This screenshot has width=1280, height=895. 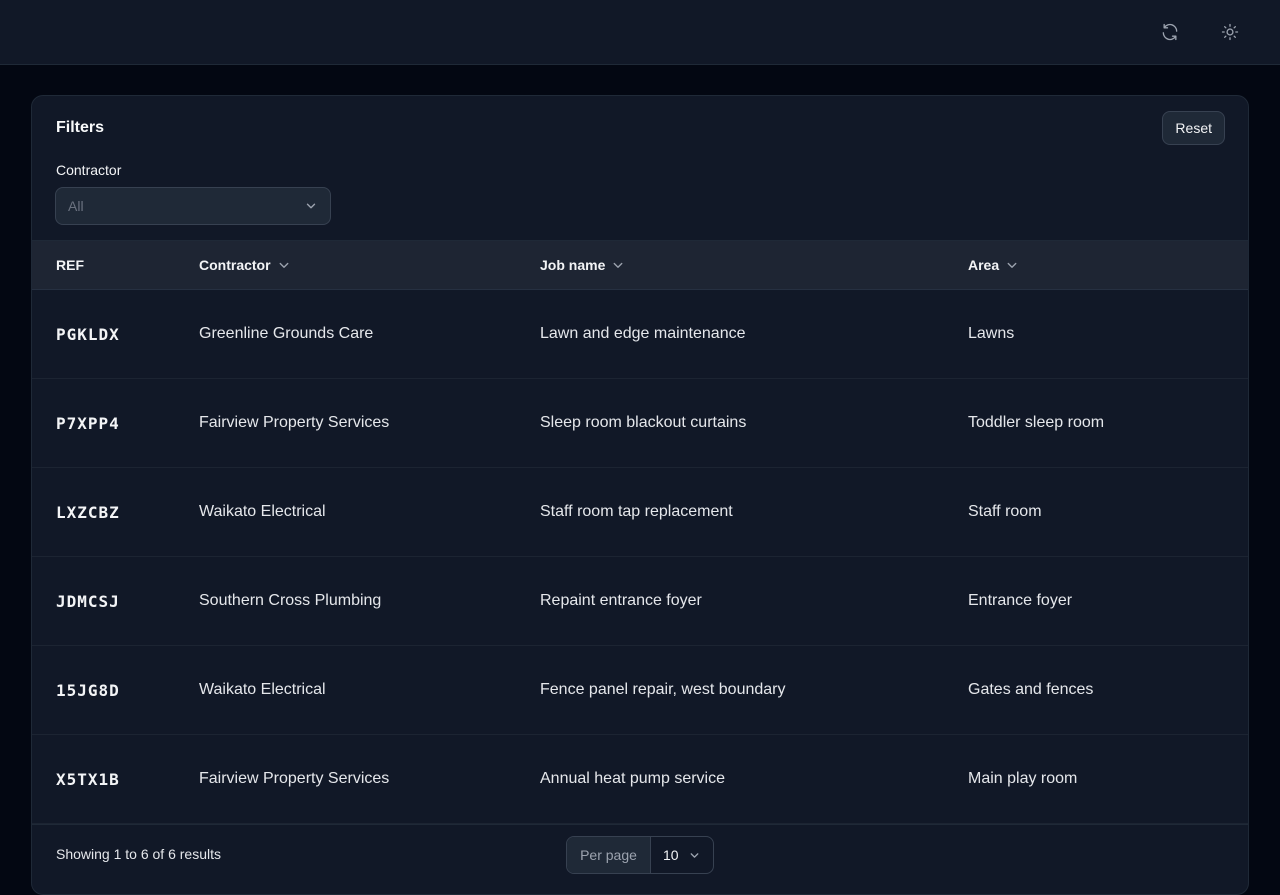 I want to click on cell-ref: 15JG8D, so click(x=88, y=690).